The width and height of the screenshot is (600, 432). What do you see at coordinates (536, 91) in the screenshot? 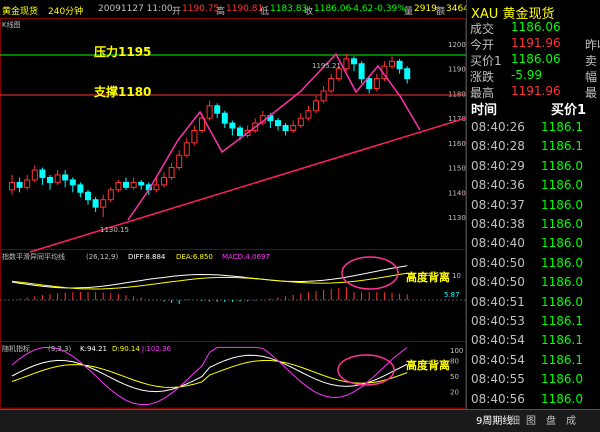
I see `stat-value: 1191.96` at bounding box center [536, 91].